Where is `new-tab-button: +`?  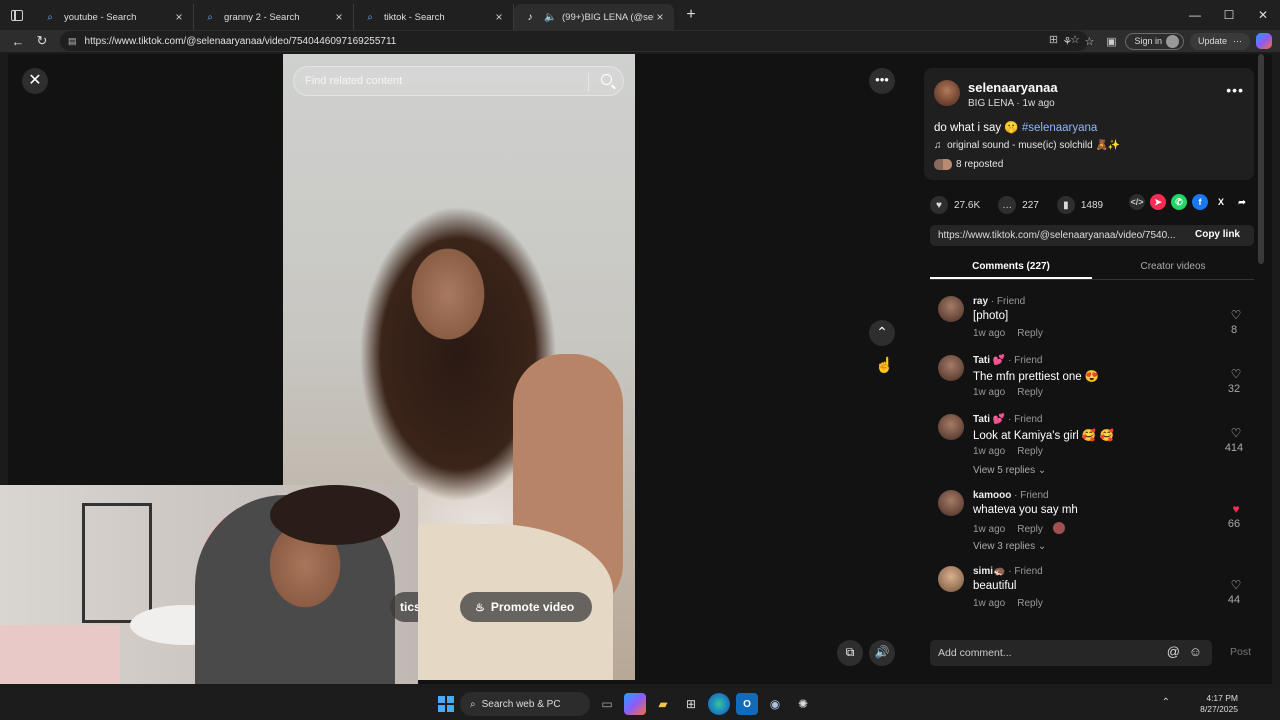
new-tab-button: + is located at coordinates (691, 15).